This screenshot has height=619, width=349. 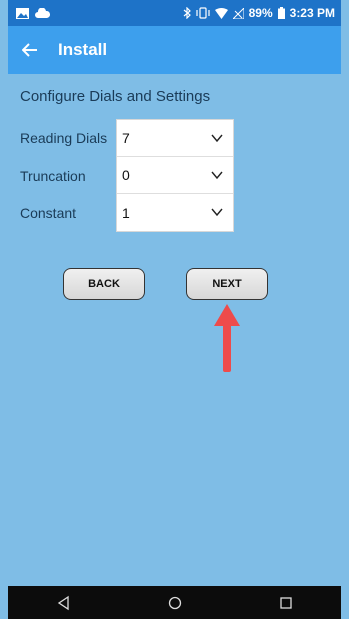 I want to click on nav-recents-icon, so click(x=286, y=603).